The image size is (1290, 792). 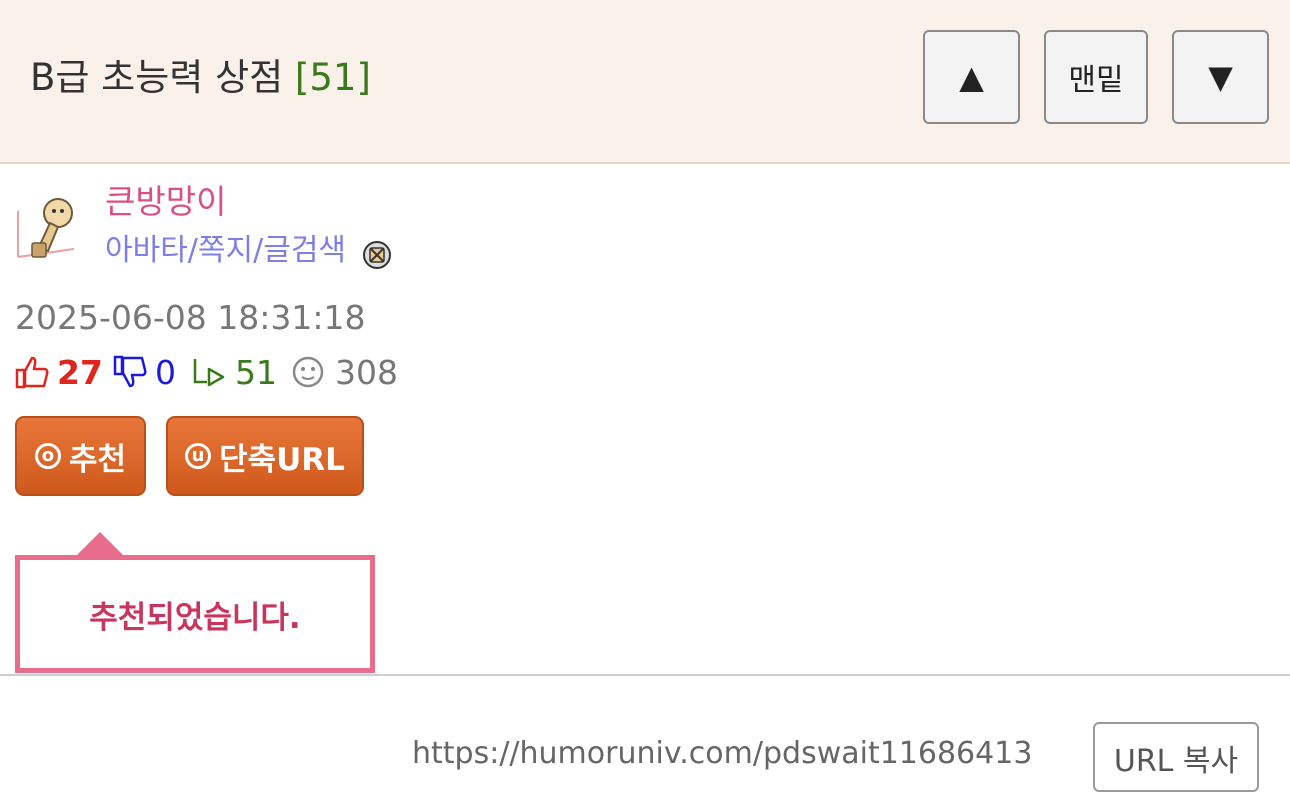 I want to click on short-url-button: u 단축URL, so click(x=265, y=456).